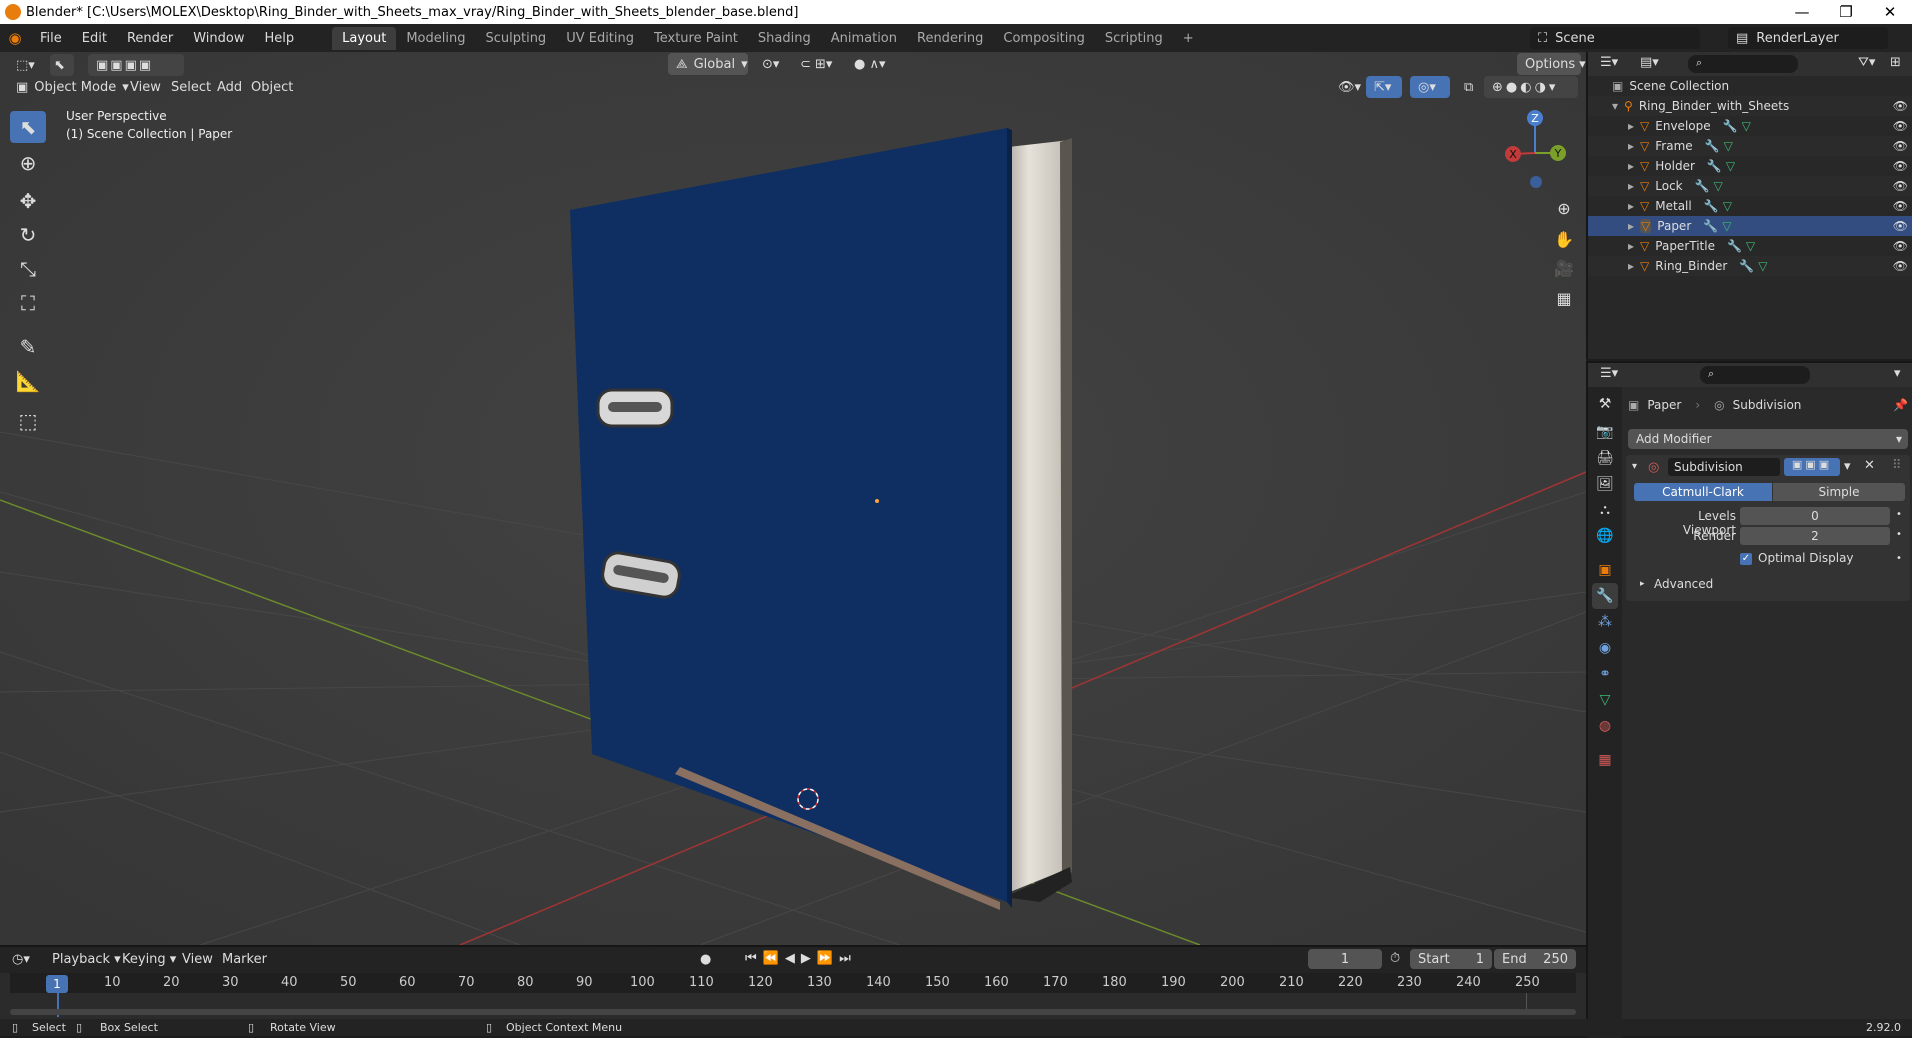  I want to click on current-frame-indicator: 1, so click(57, 984).